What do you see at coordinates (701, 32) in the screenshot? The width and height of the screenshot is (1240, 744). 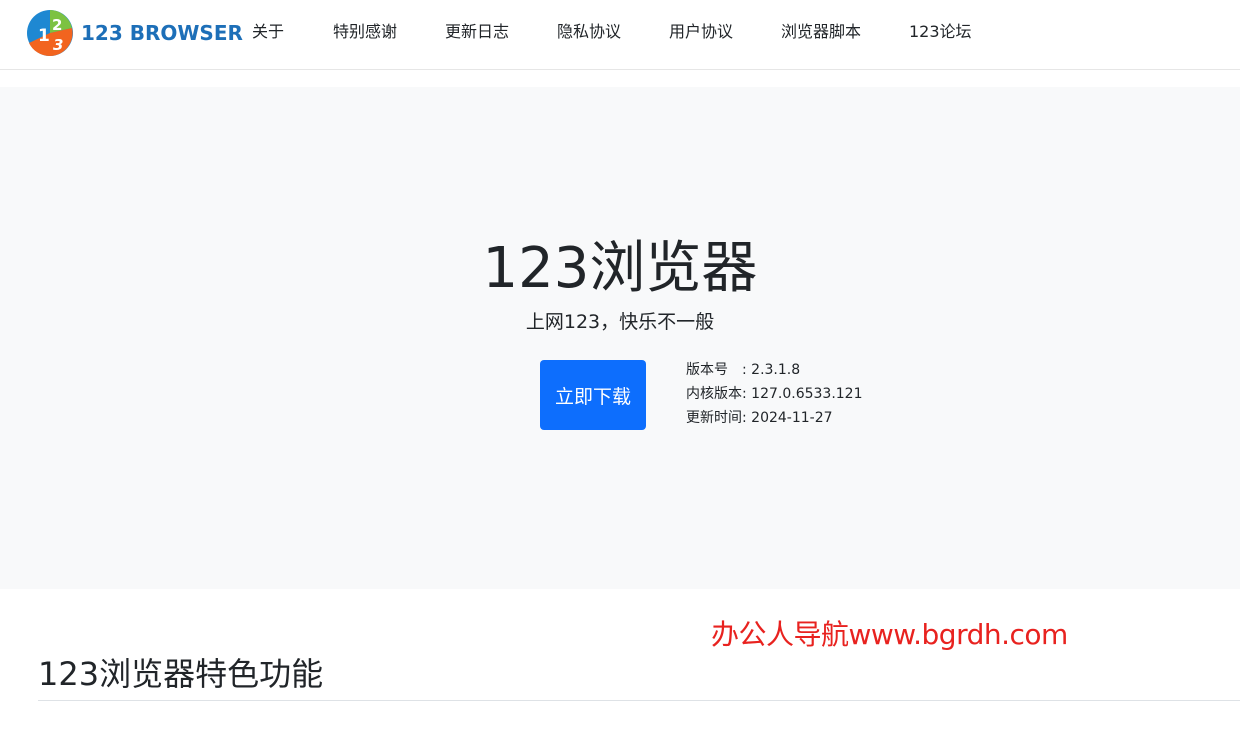 I see `nav-item-user-agreement: 用户协议` at bounding box center [701, 32].